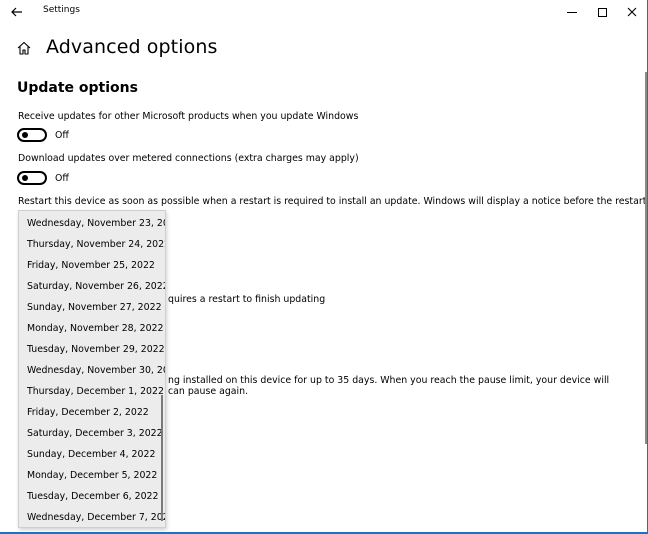  Describe the element at coordinates (61, 10) in the screenshot. I see `window-title: Settings` at that location.